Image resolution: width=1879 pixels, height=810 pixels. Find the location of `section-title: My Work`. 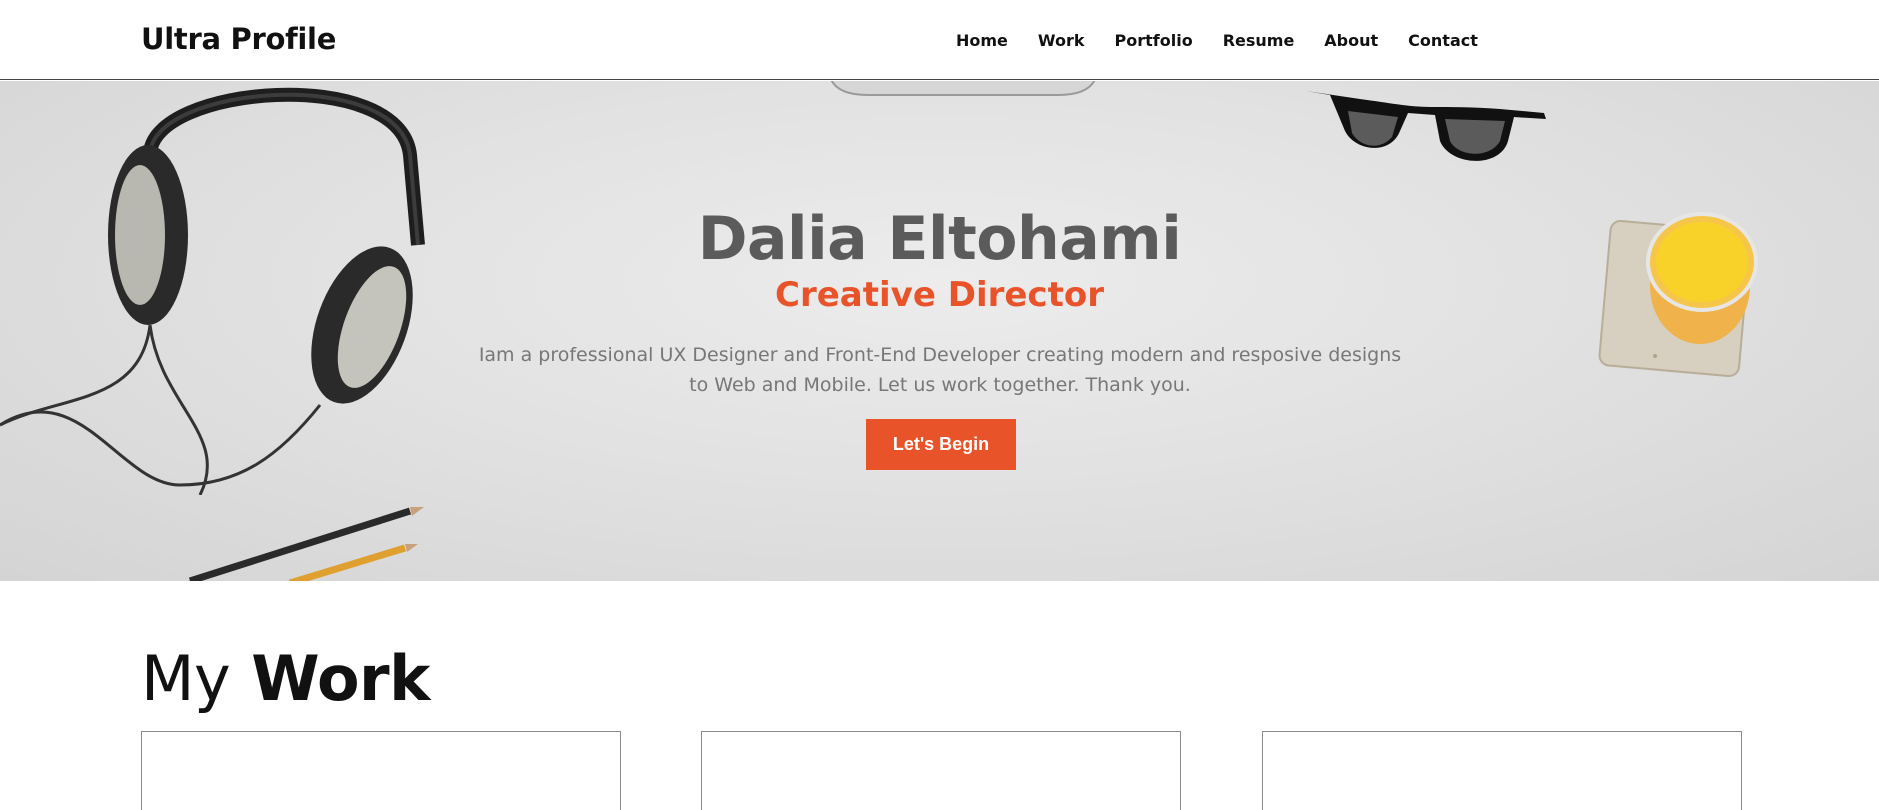

section-title: My Work is located at coordinates (285, 678).